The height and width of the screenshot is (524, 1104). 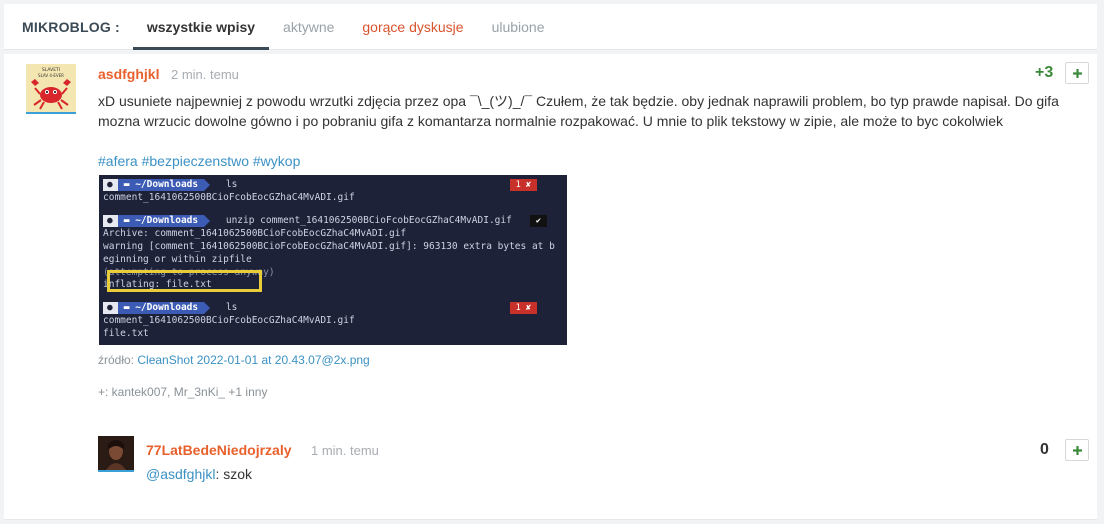 I want to click on reply-upvote-button, so click(x=1077, y=450).